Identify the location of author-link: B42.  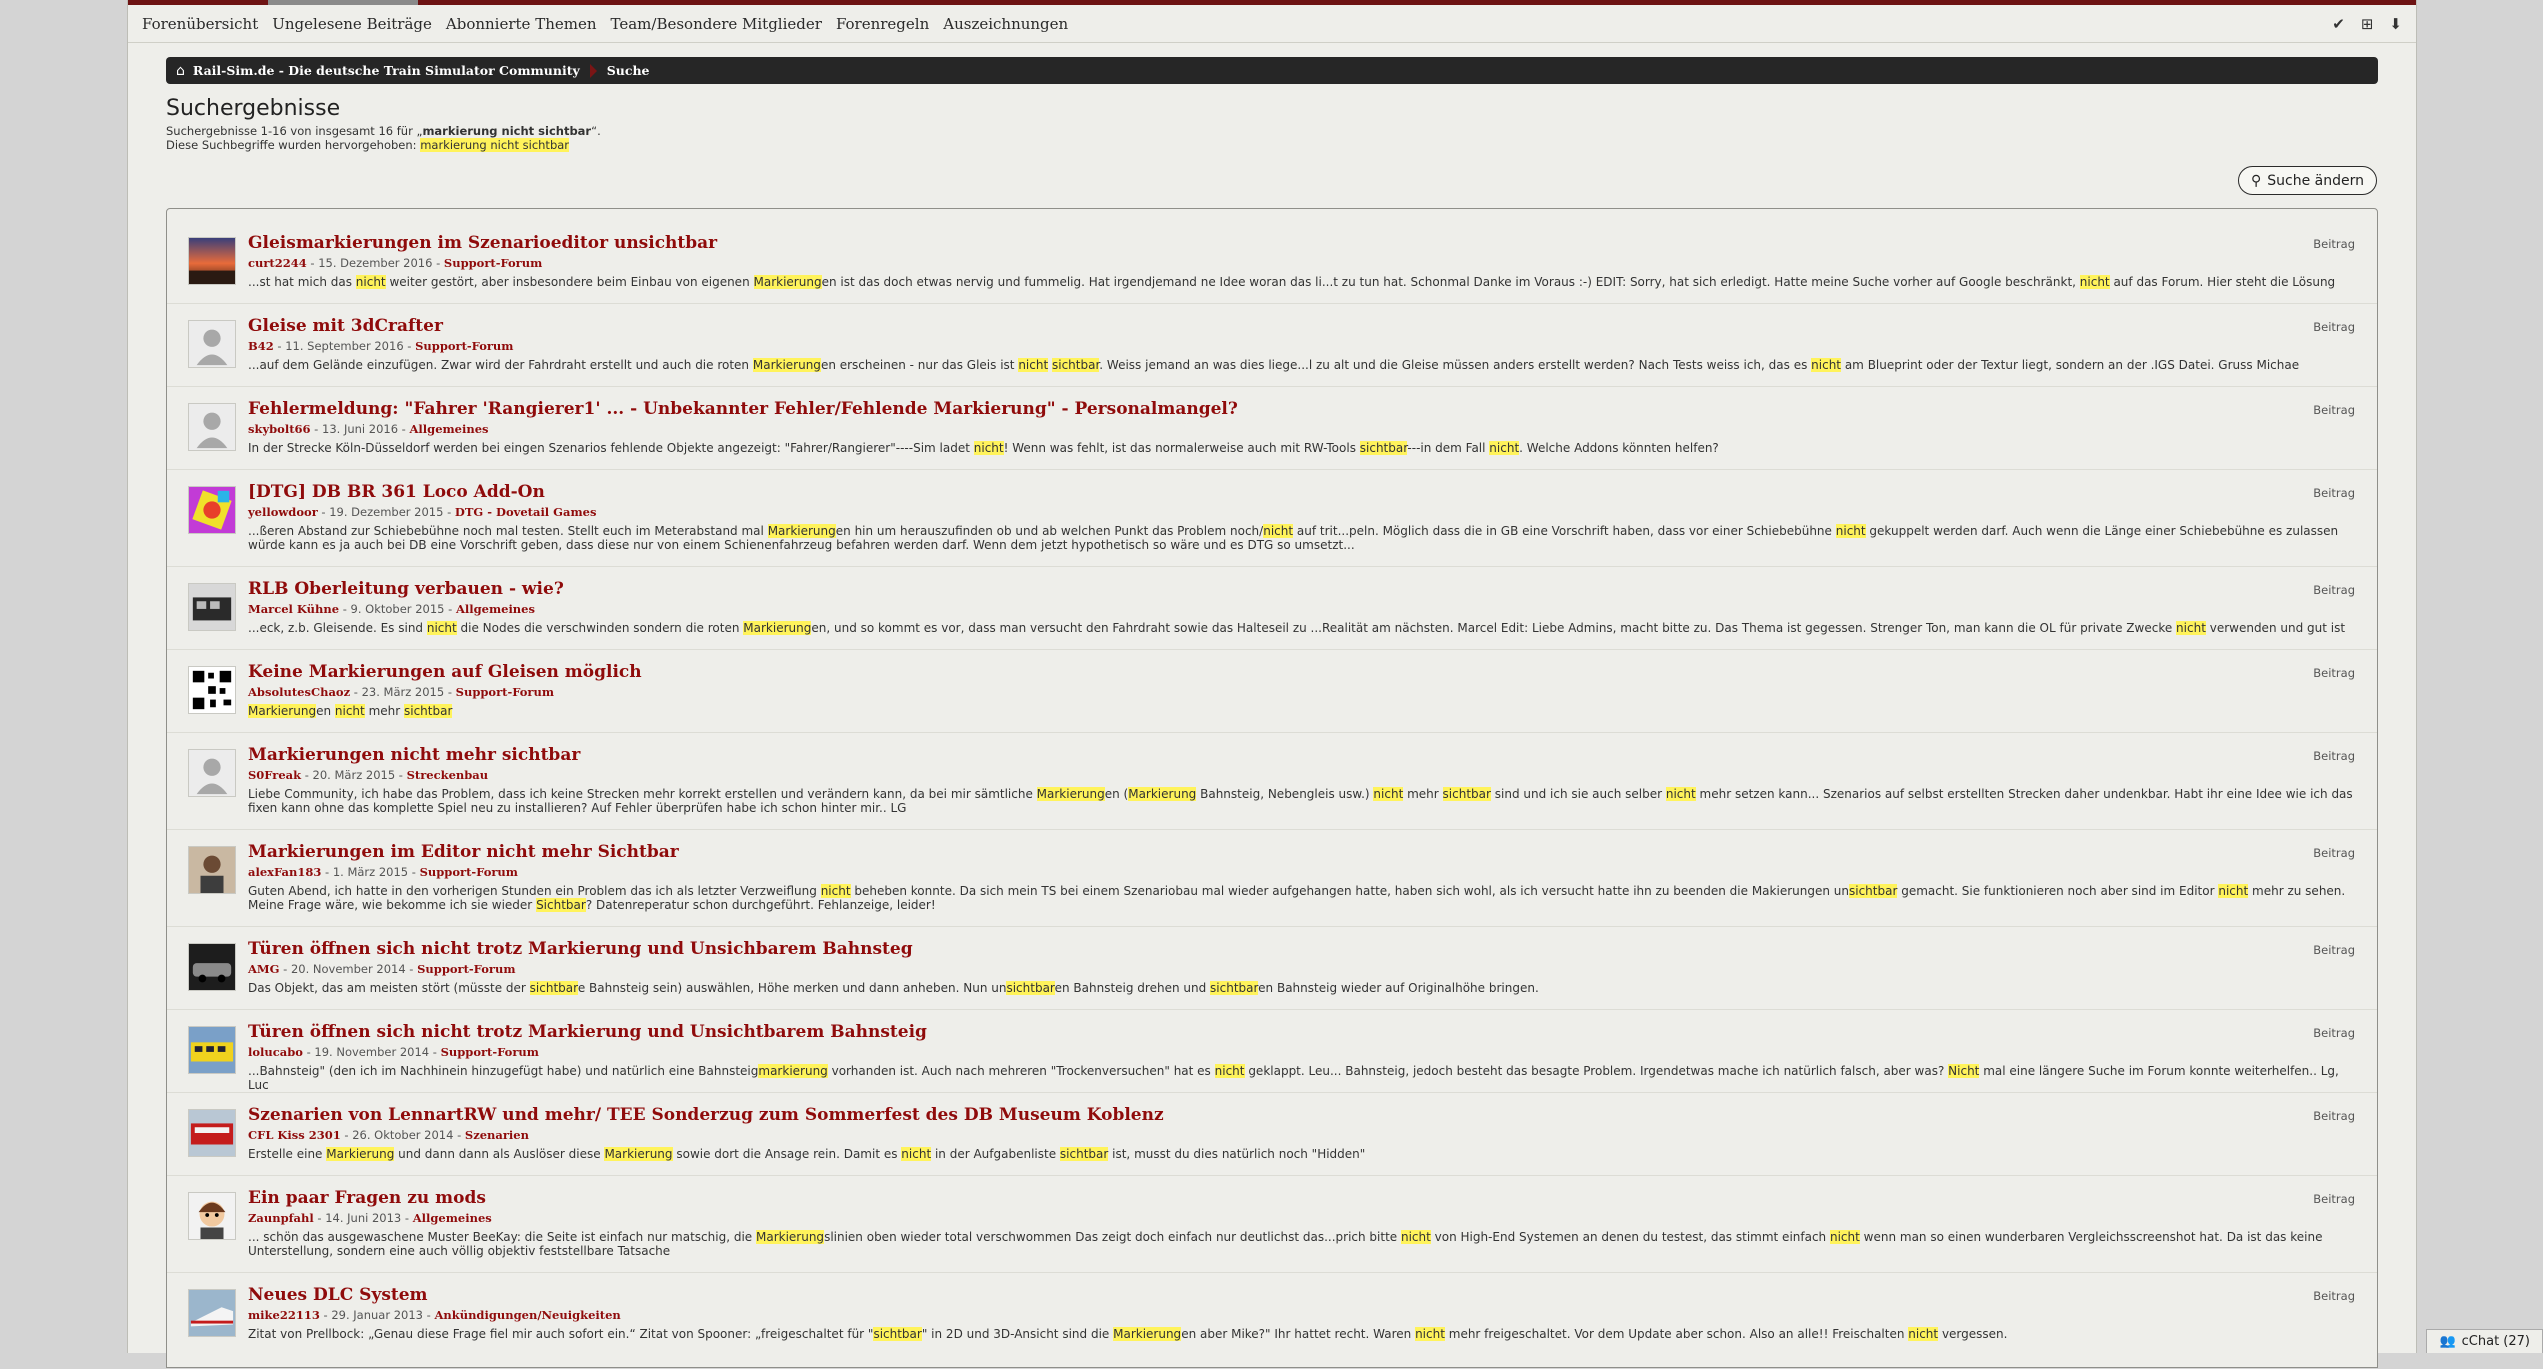
(261, 346).